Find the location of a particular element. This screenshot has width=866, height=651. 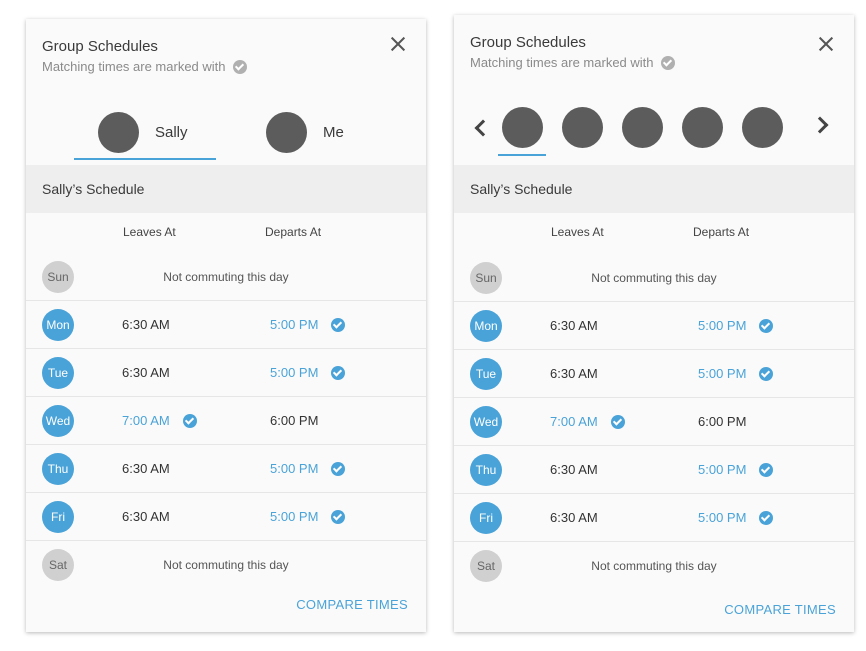

person-tab-me: Me is located at coordinates (305, 132).